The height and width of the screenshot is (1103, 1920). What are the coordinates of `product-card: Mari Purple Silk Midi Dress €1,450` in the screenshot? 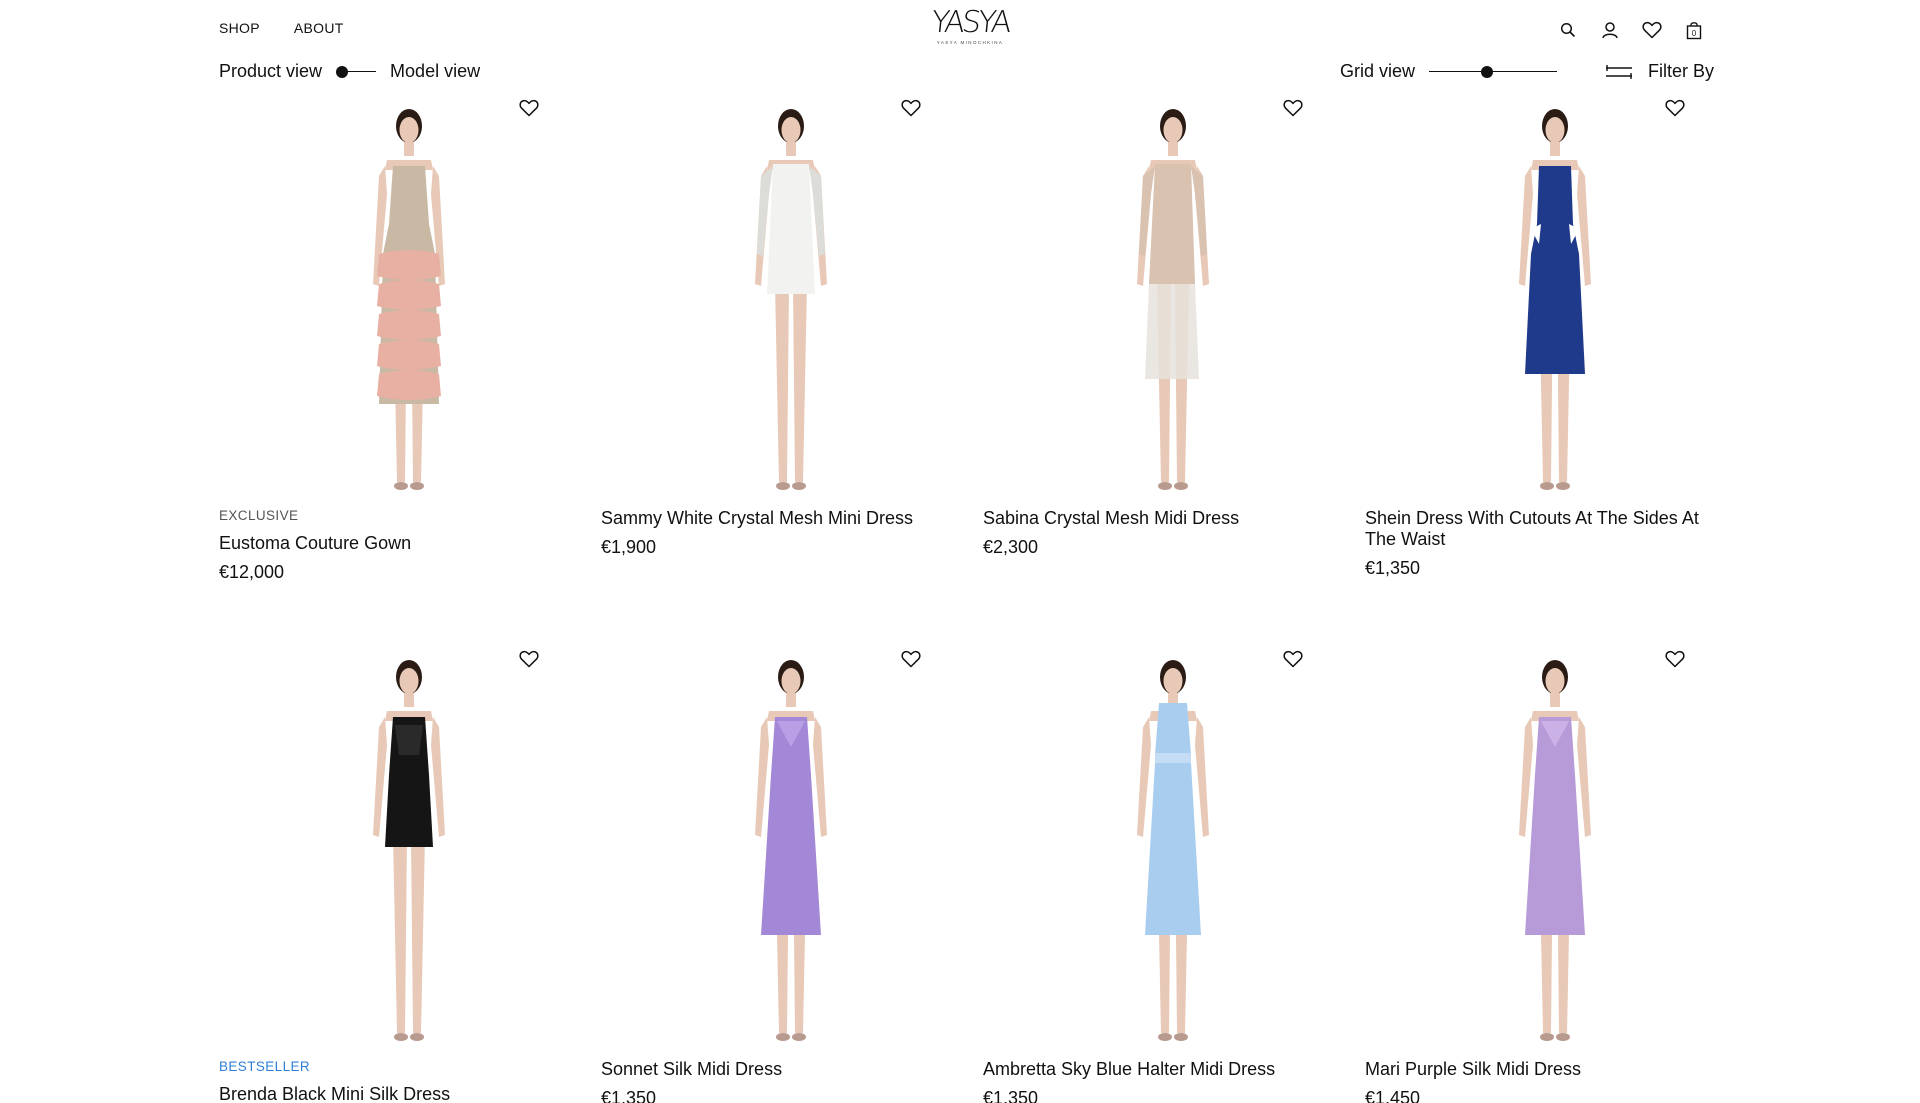 It's located at (1545, 875).